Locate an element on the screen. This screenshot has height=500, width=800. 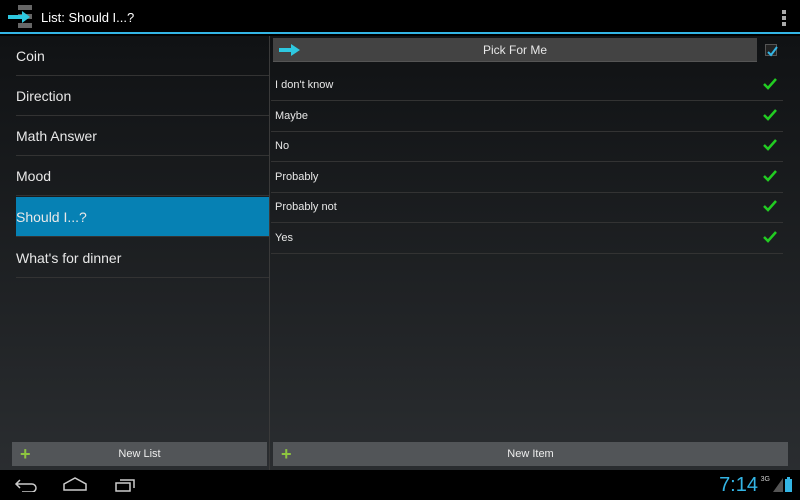
list-item-selected: Should I...? is located at coordinates (142, 217).